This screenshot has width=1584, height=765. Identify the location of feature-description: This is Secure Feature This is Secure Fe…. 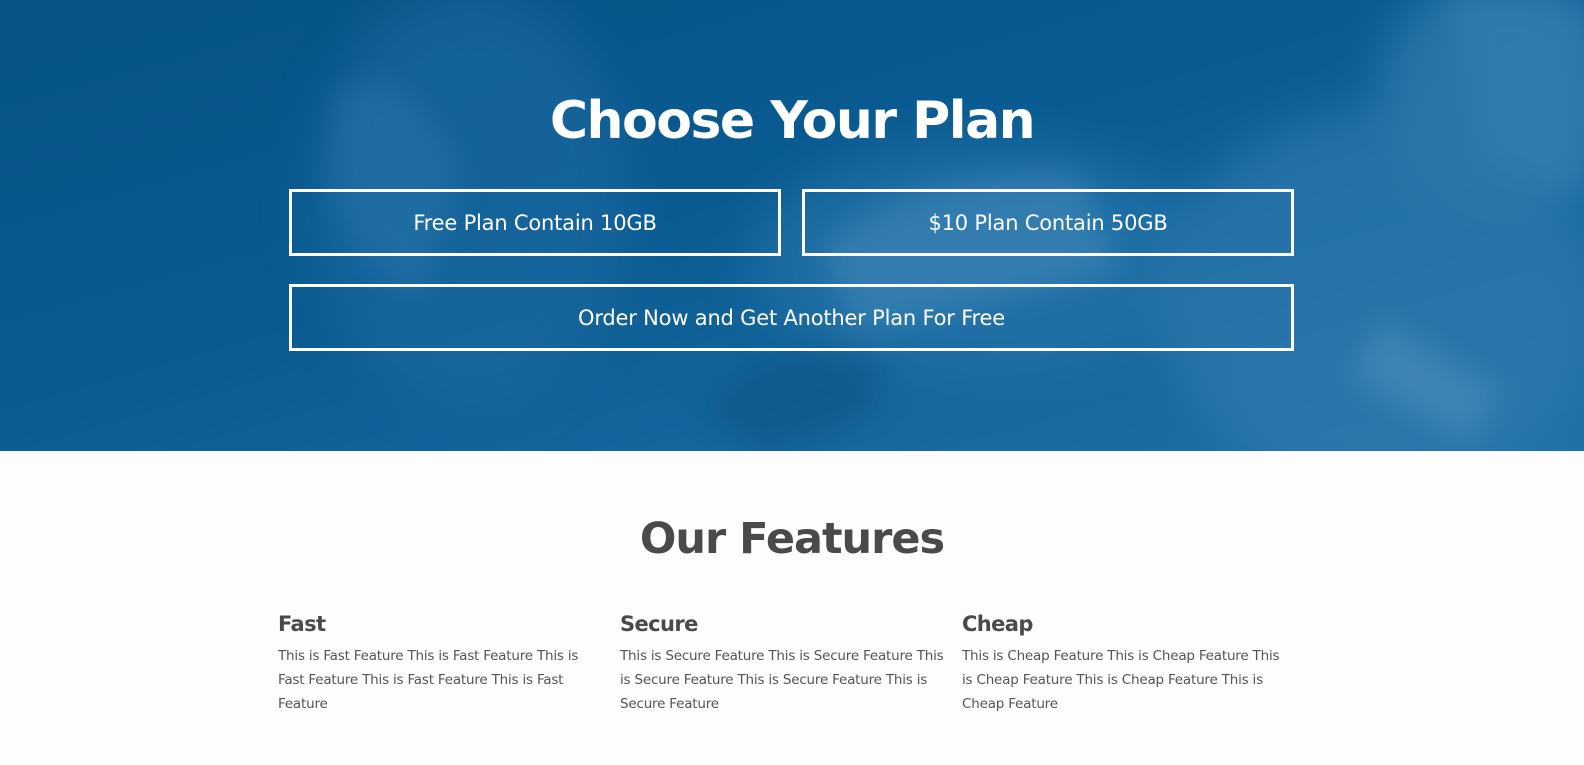
(782, 680).